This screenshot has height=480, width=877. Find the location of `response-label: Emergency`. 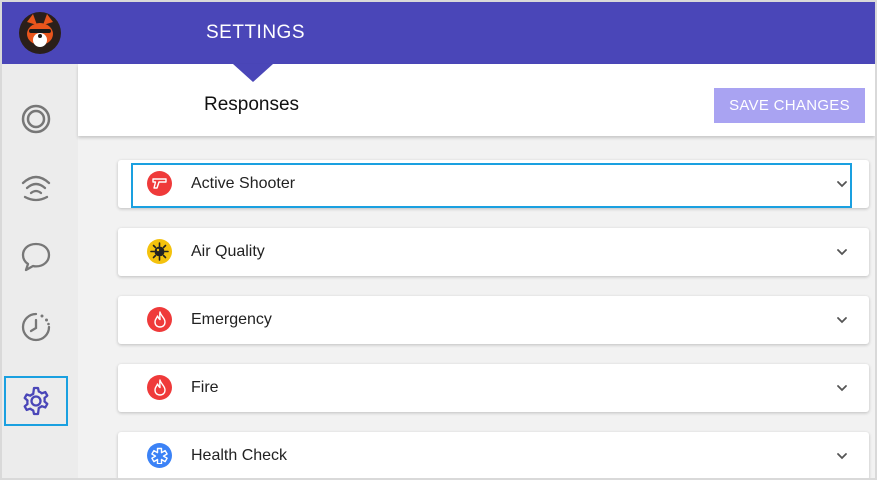

response-label: Emergency is located at coordinates (231, 319).